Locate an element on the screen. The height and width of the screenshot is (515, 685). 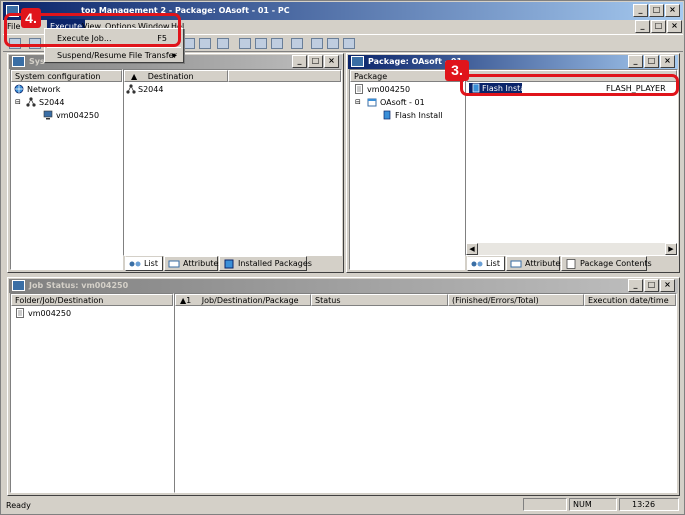
list-header-empty is located at coordinates (284, 76).